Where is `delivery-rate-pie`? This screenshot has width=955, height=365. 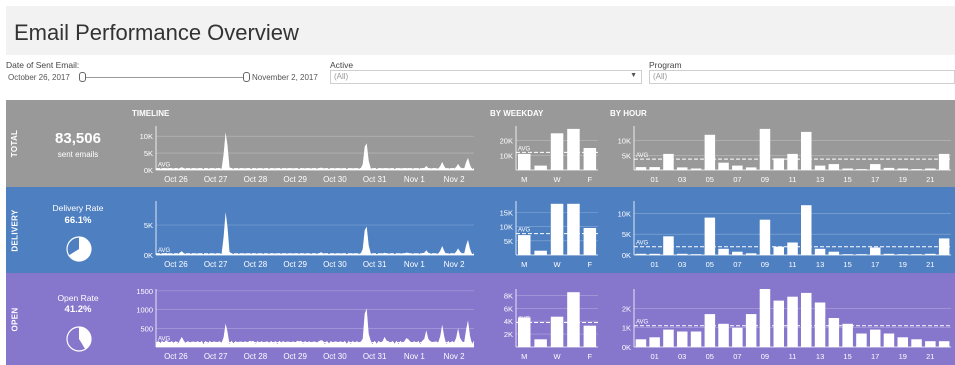
delivery-rate-pie is located at coordinates (79, 249).